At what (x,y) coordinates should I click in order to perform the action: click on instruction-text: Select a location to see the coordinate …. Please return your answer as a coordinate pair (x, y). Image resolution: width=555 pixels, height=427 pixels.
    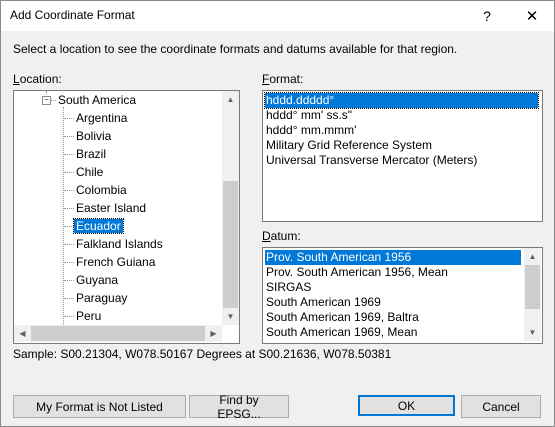
    Looking at the image, I should click on (235, 49).